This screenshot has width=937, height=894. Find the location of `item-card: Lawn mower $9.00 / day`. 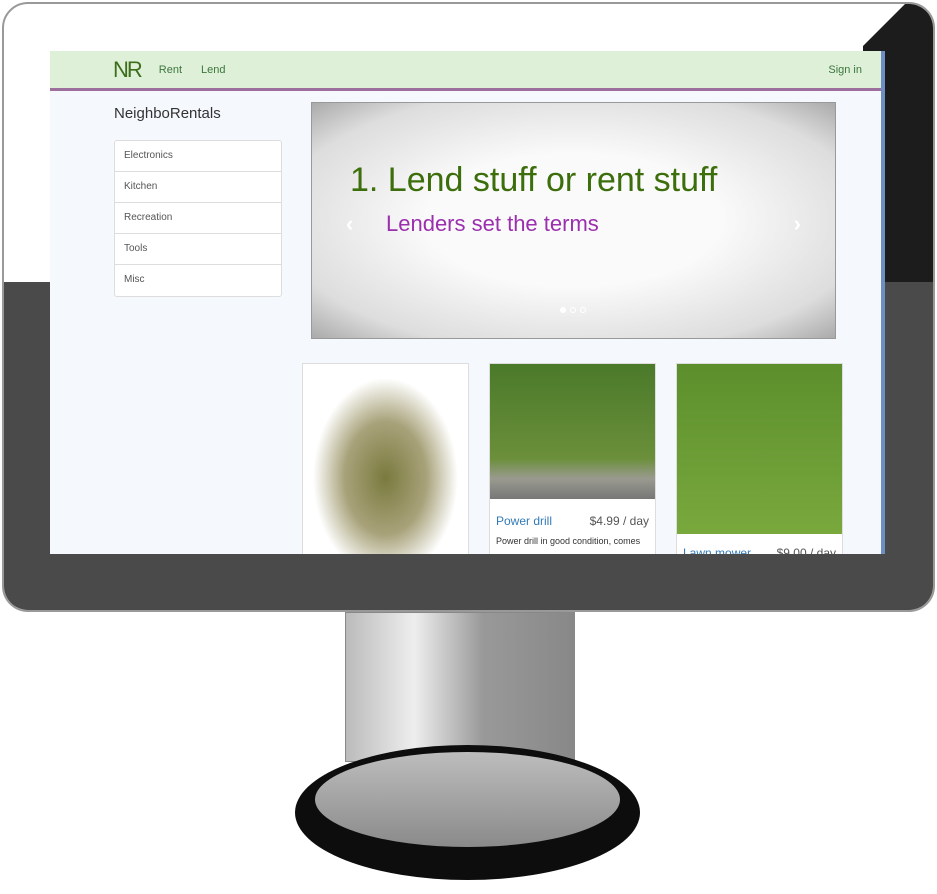

item-card: Lawn mower $9.00 / day is located at coordinates (759, 458).